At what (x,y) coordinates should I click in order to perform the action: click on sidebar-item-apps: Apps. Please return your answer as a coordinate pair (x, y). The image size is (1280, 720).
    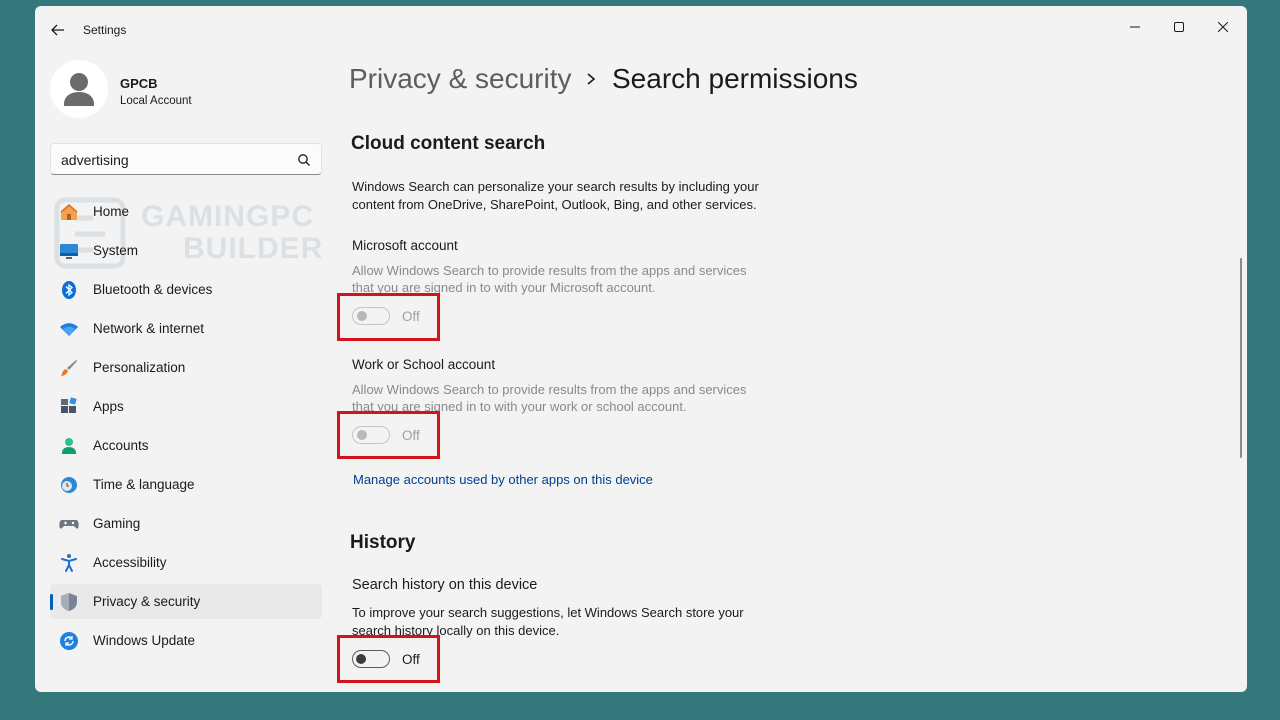
    Looking at the image, I should click on (186, 406).